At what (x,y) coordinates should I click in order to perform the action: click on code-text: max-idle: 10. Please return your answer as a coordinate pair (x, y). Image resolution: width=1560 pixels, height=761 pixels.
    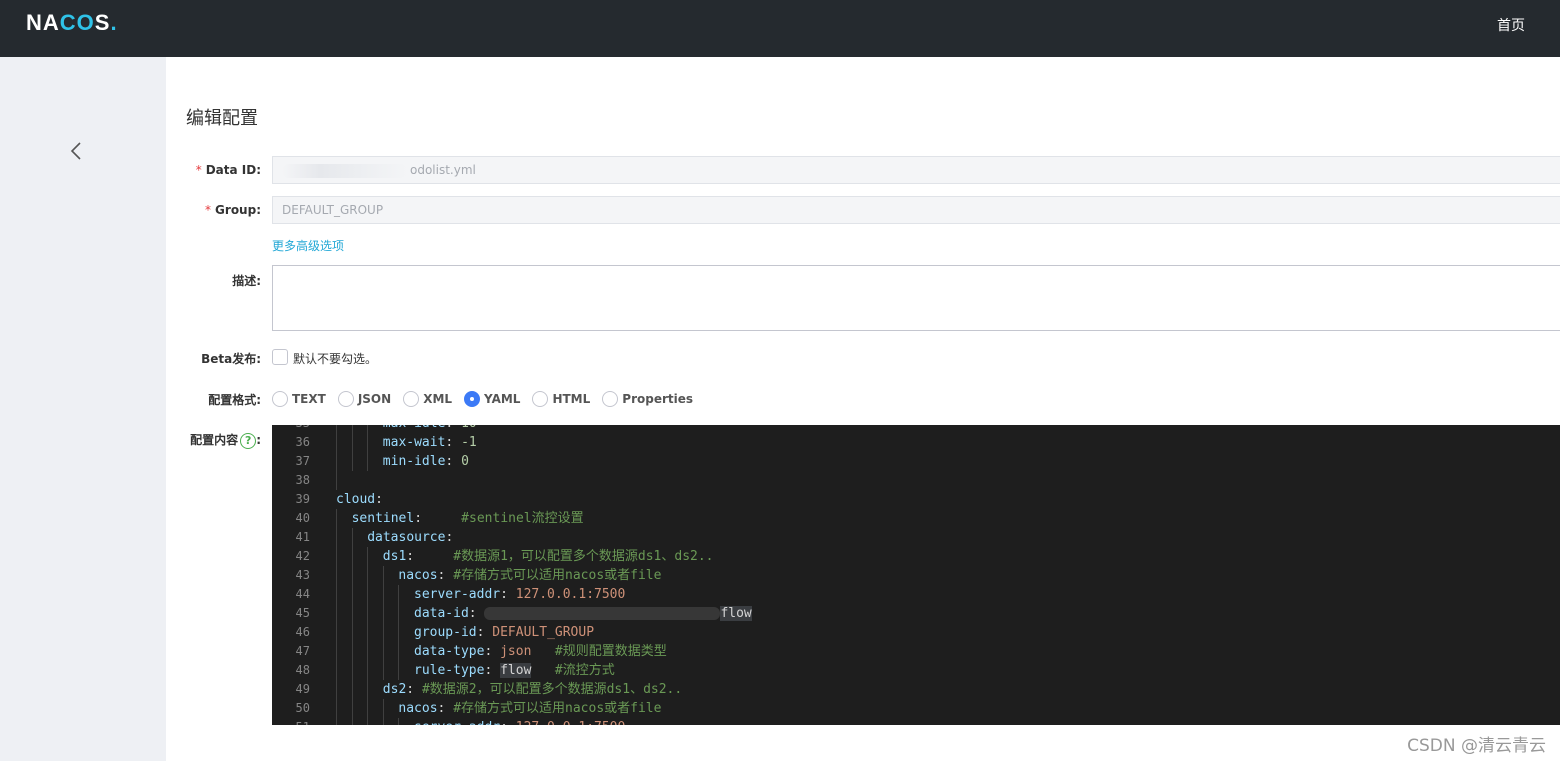
    Looking at the image, I should click on (430, 429).